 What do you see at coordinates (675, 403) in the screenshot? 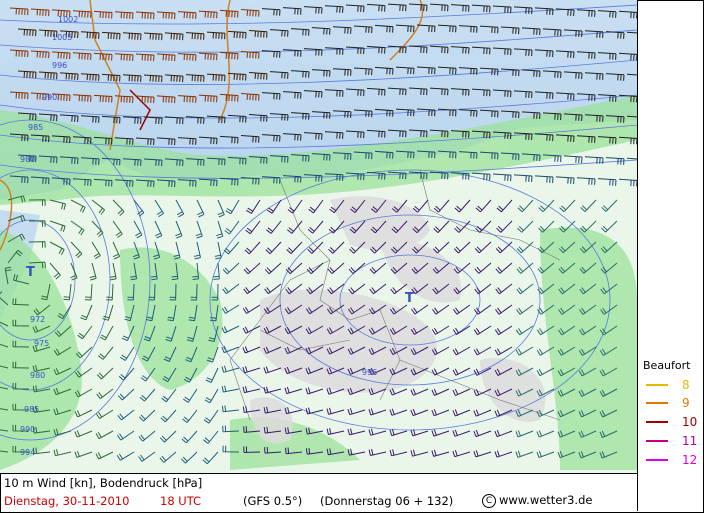
I see `legend-item: 9` at bounding box center [675, 403].